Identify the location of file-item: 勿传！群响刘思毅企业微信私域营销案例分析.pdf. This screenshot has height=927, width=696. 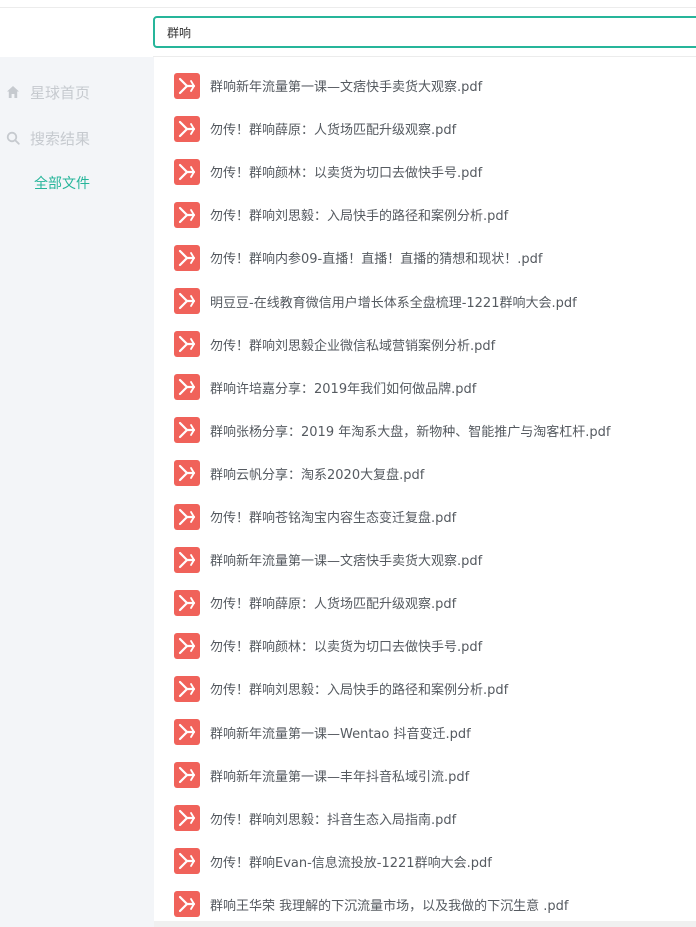
(425, 344).